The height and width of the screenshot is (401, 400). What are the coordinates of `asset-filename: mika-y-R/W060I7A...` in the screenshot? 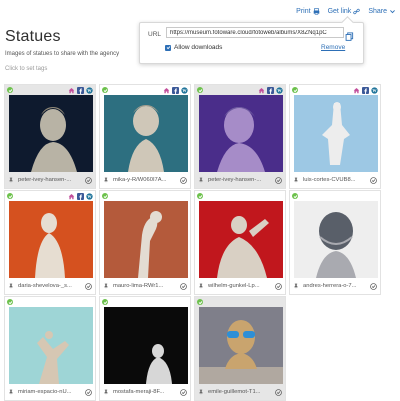 It's located at (140, 180).